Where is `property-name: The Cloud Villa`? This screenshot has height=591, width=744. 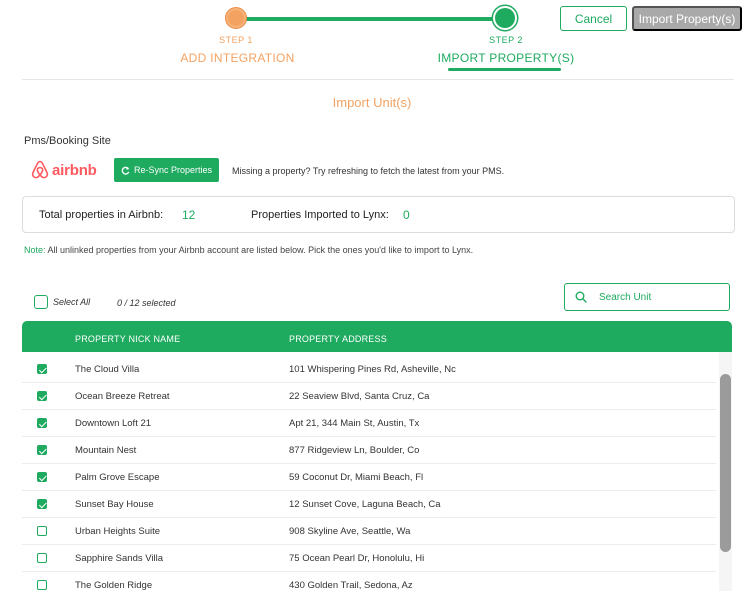 property-name: The Cloud Villa is located at coordinates (107, 369).